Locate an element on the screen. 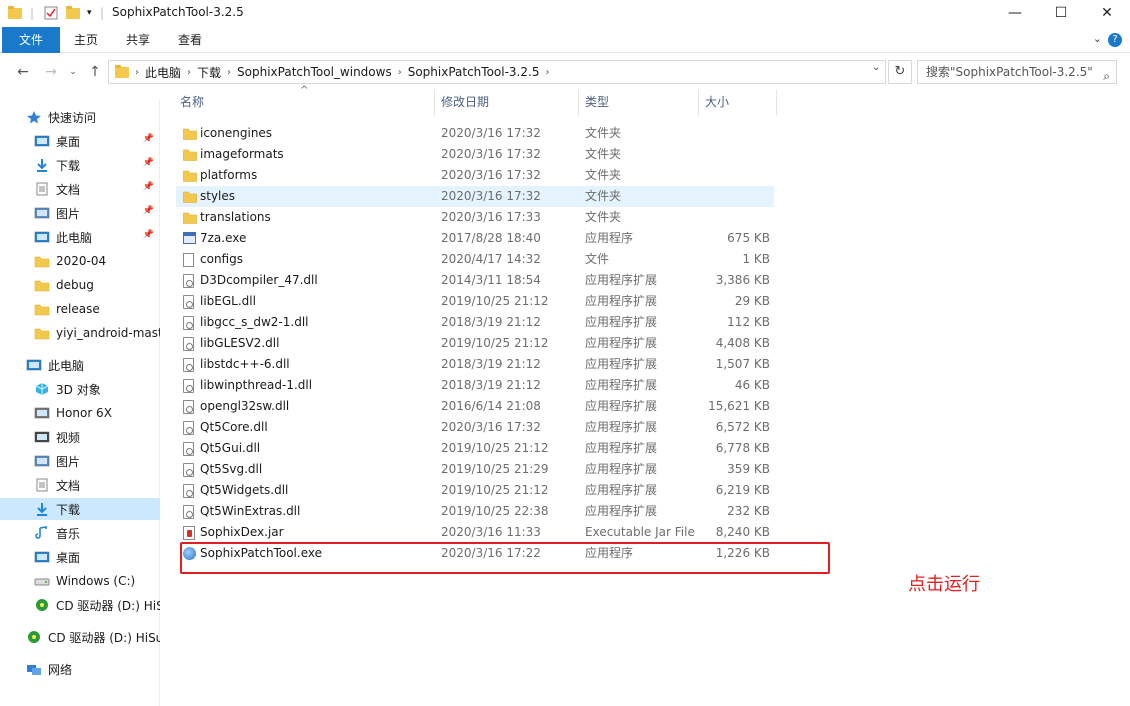 The image size is (1130, 706). sidebar-item: 2020-04 is located at coordinates (80, 261).